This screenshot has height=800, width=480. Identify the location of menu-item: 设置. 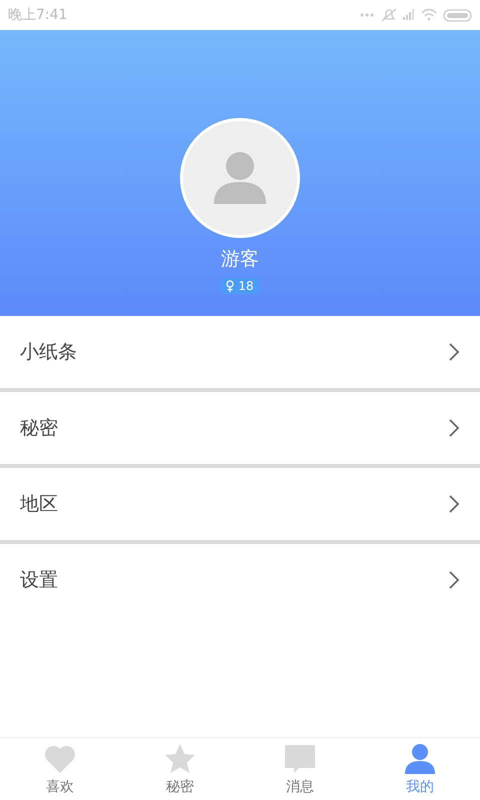
(240, 580).